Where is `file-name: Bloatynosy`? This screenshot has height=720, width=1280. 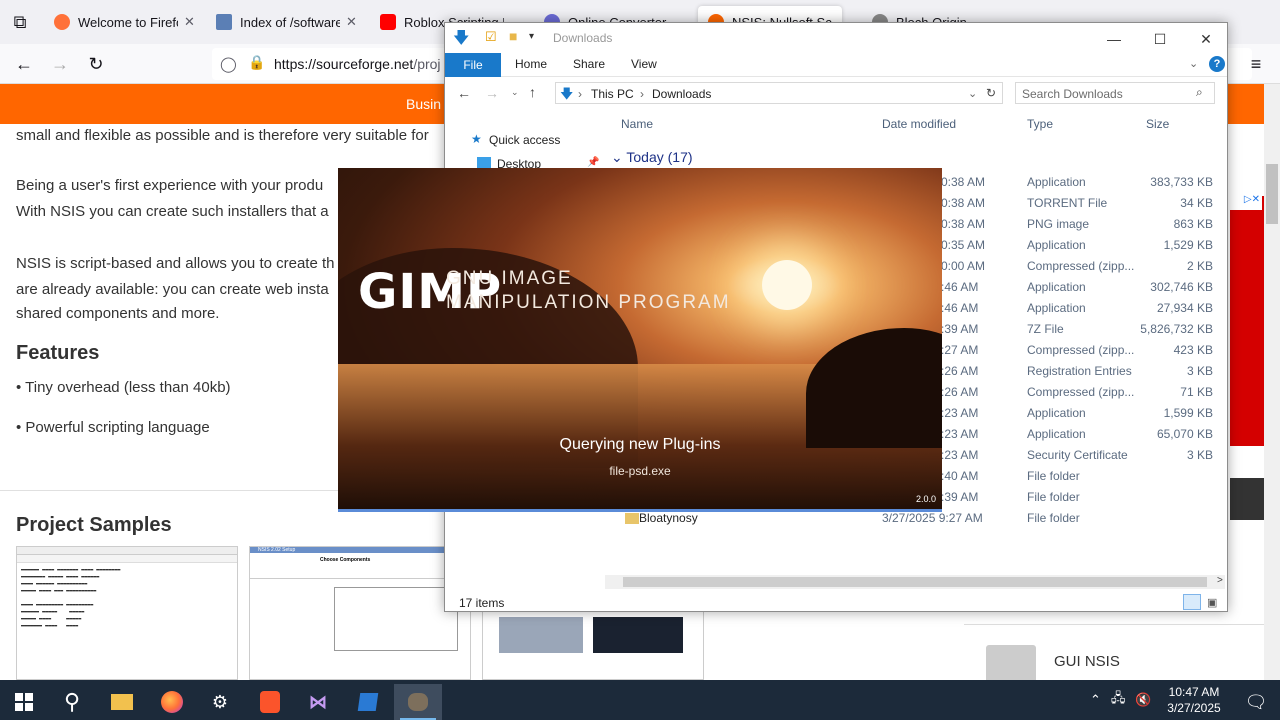
file-name: Bloatynosy is located at coordinates (668, 518).